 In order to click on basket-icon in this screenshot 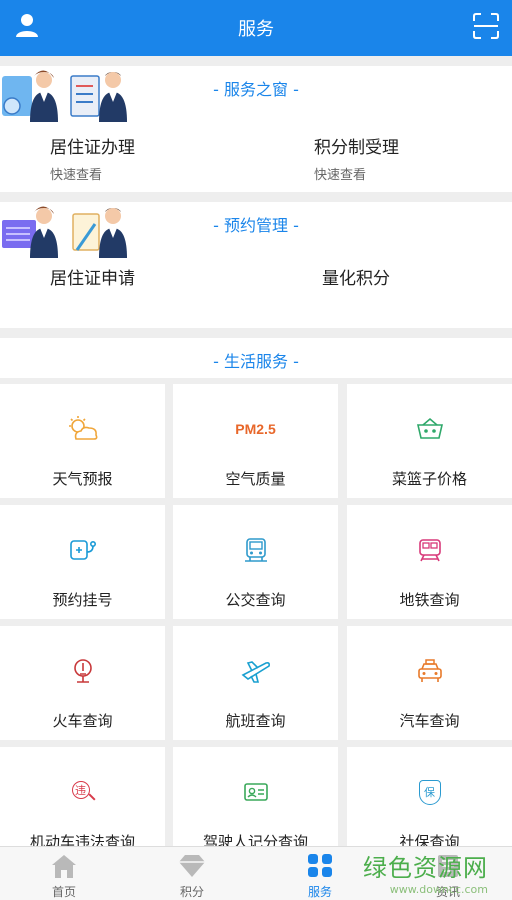, I will do `click(430, 429)`.